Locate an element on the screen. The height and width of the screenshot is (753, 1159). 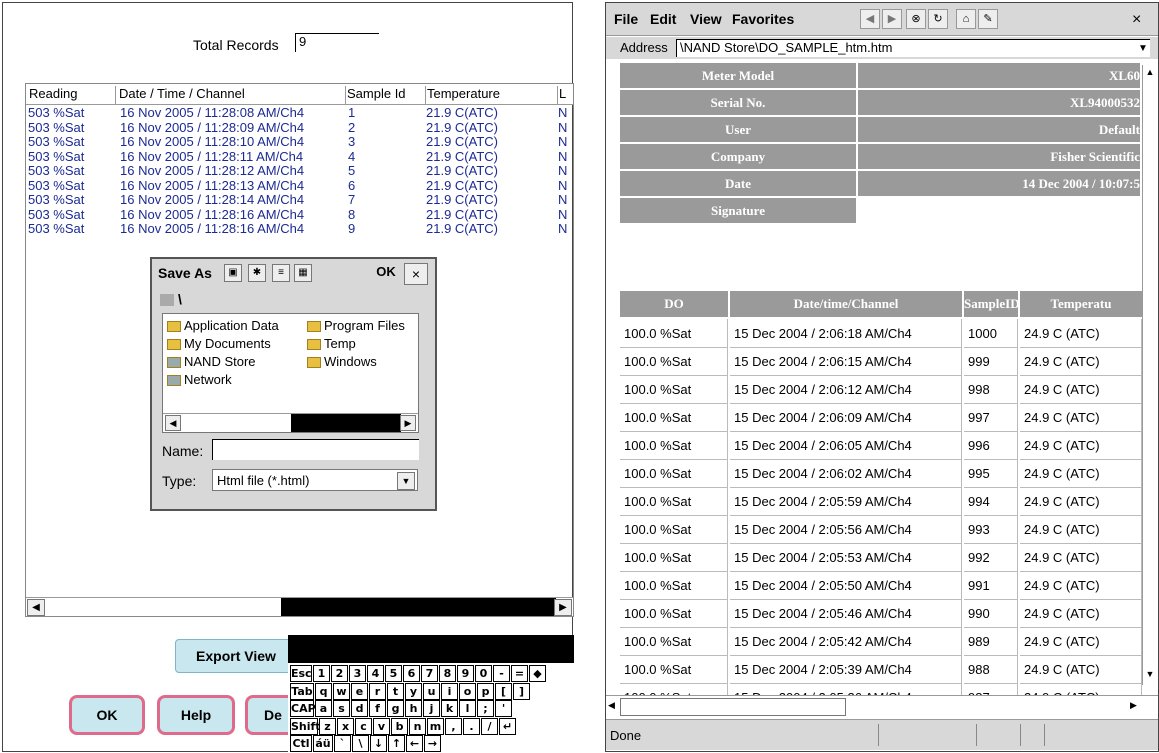
key: , is located at coordinates (453, 726).